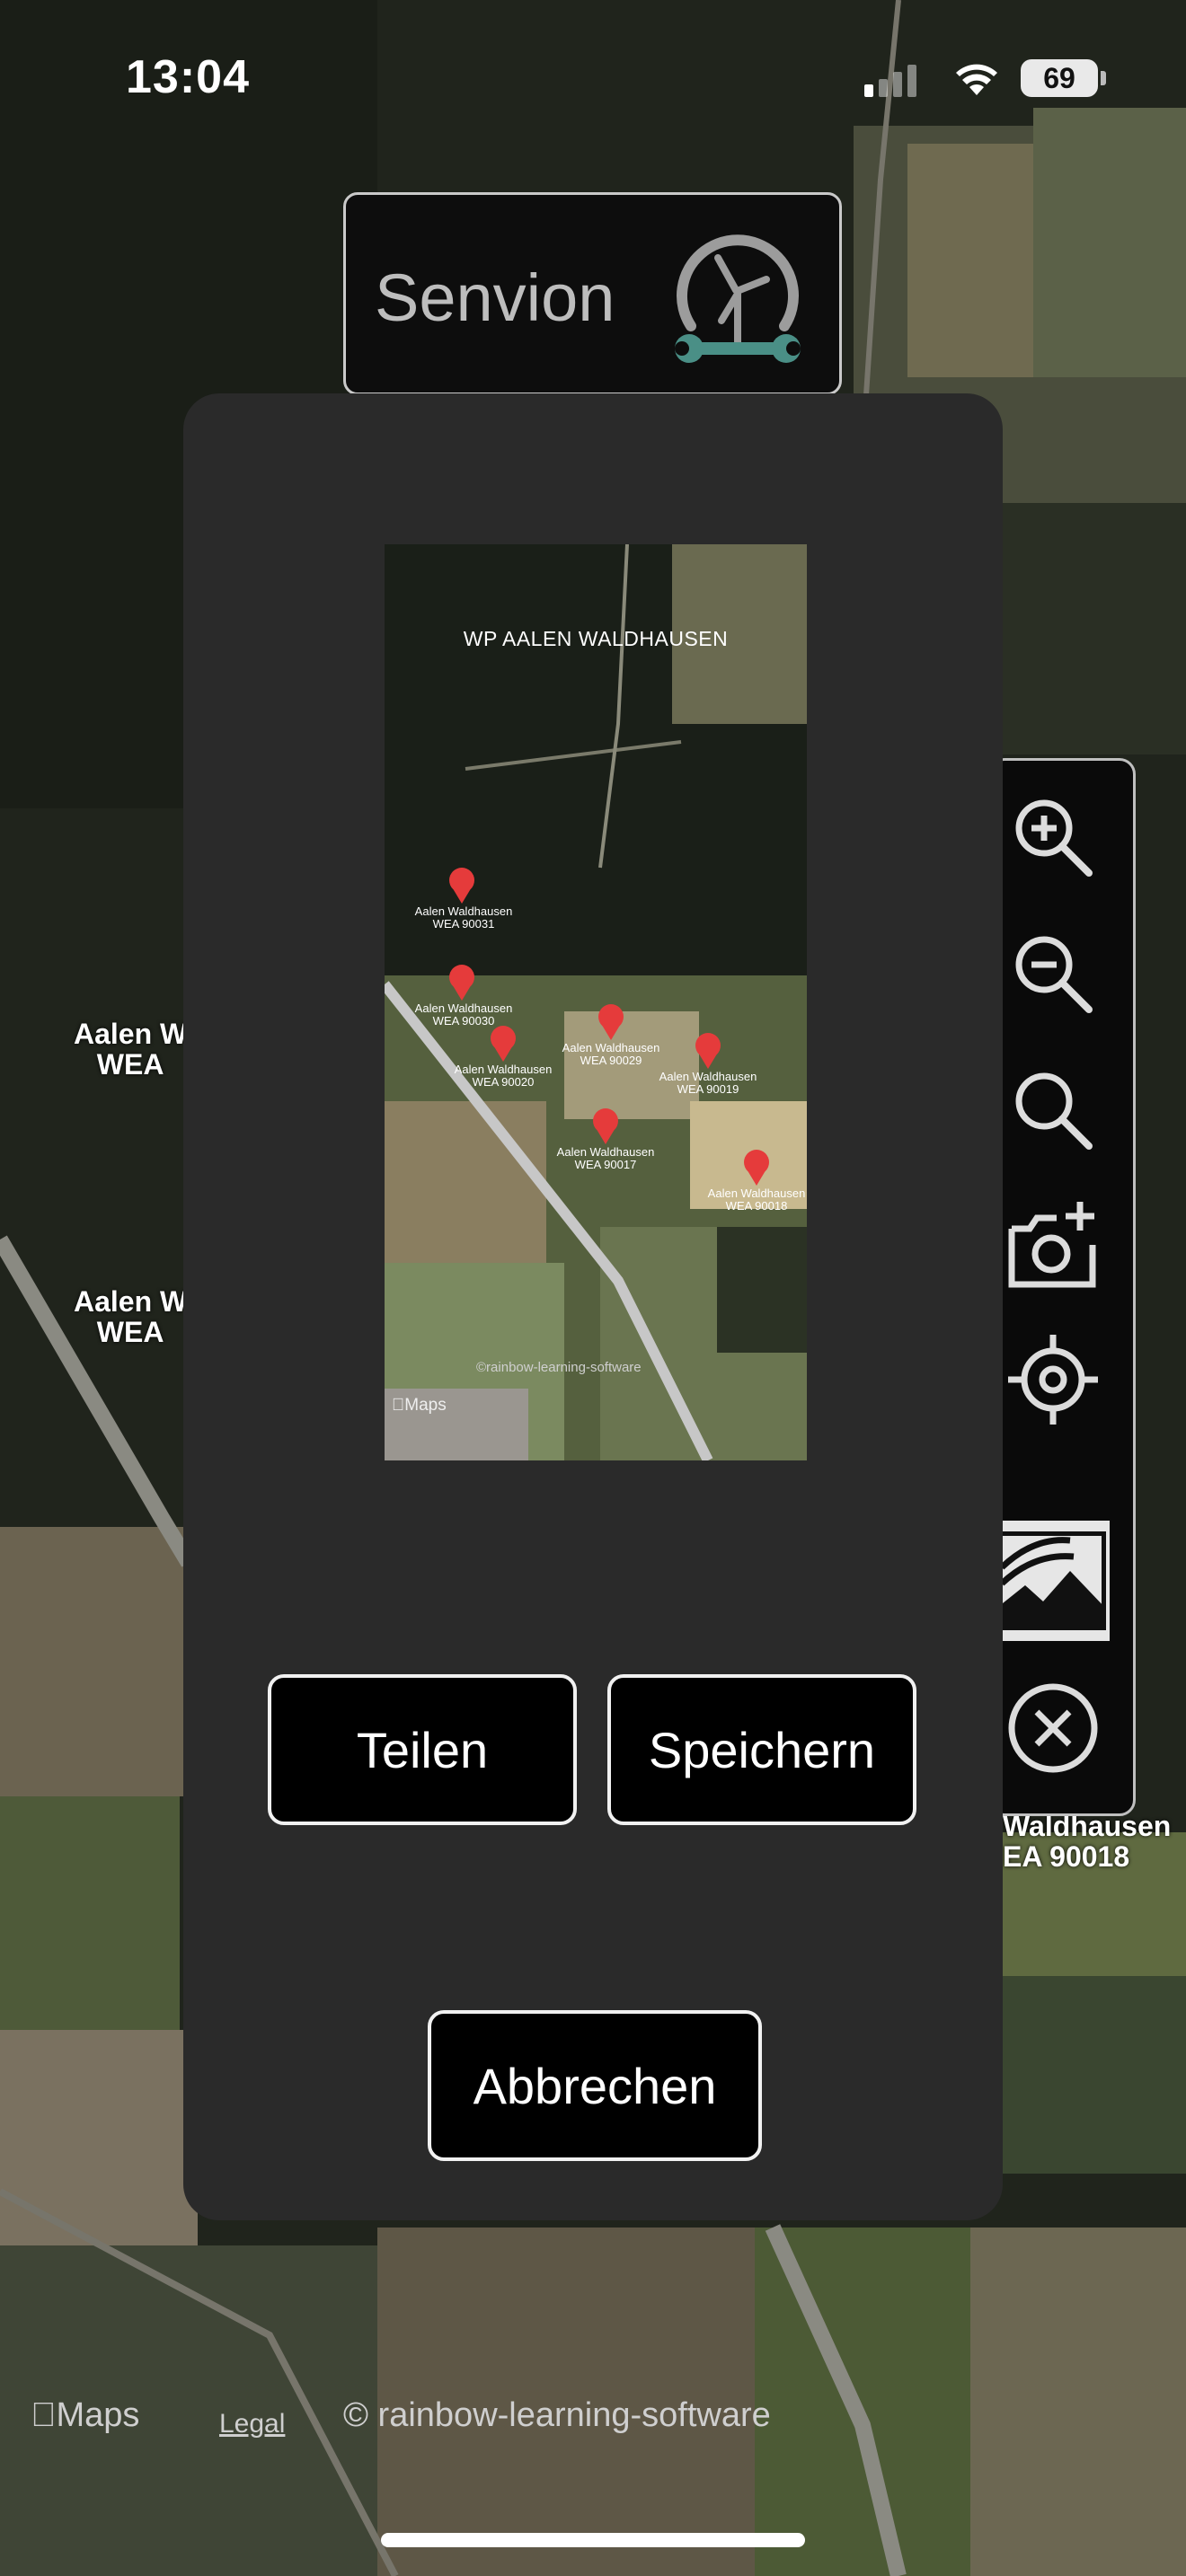  I want to click on wind-turbine-wrench-icon, so click(738, 298).